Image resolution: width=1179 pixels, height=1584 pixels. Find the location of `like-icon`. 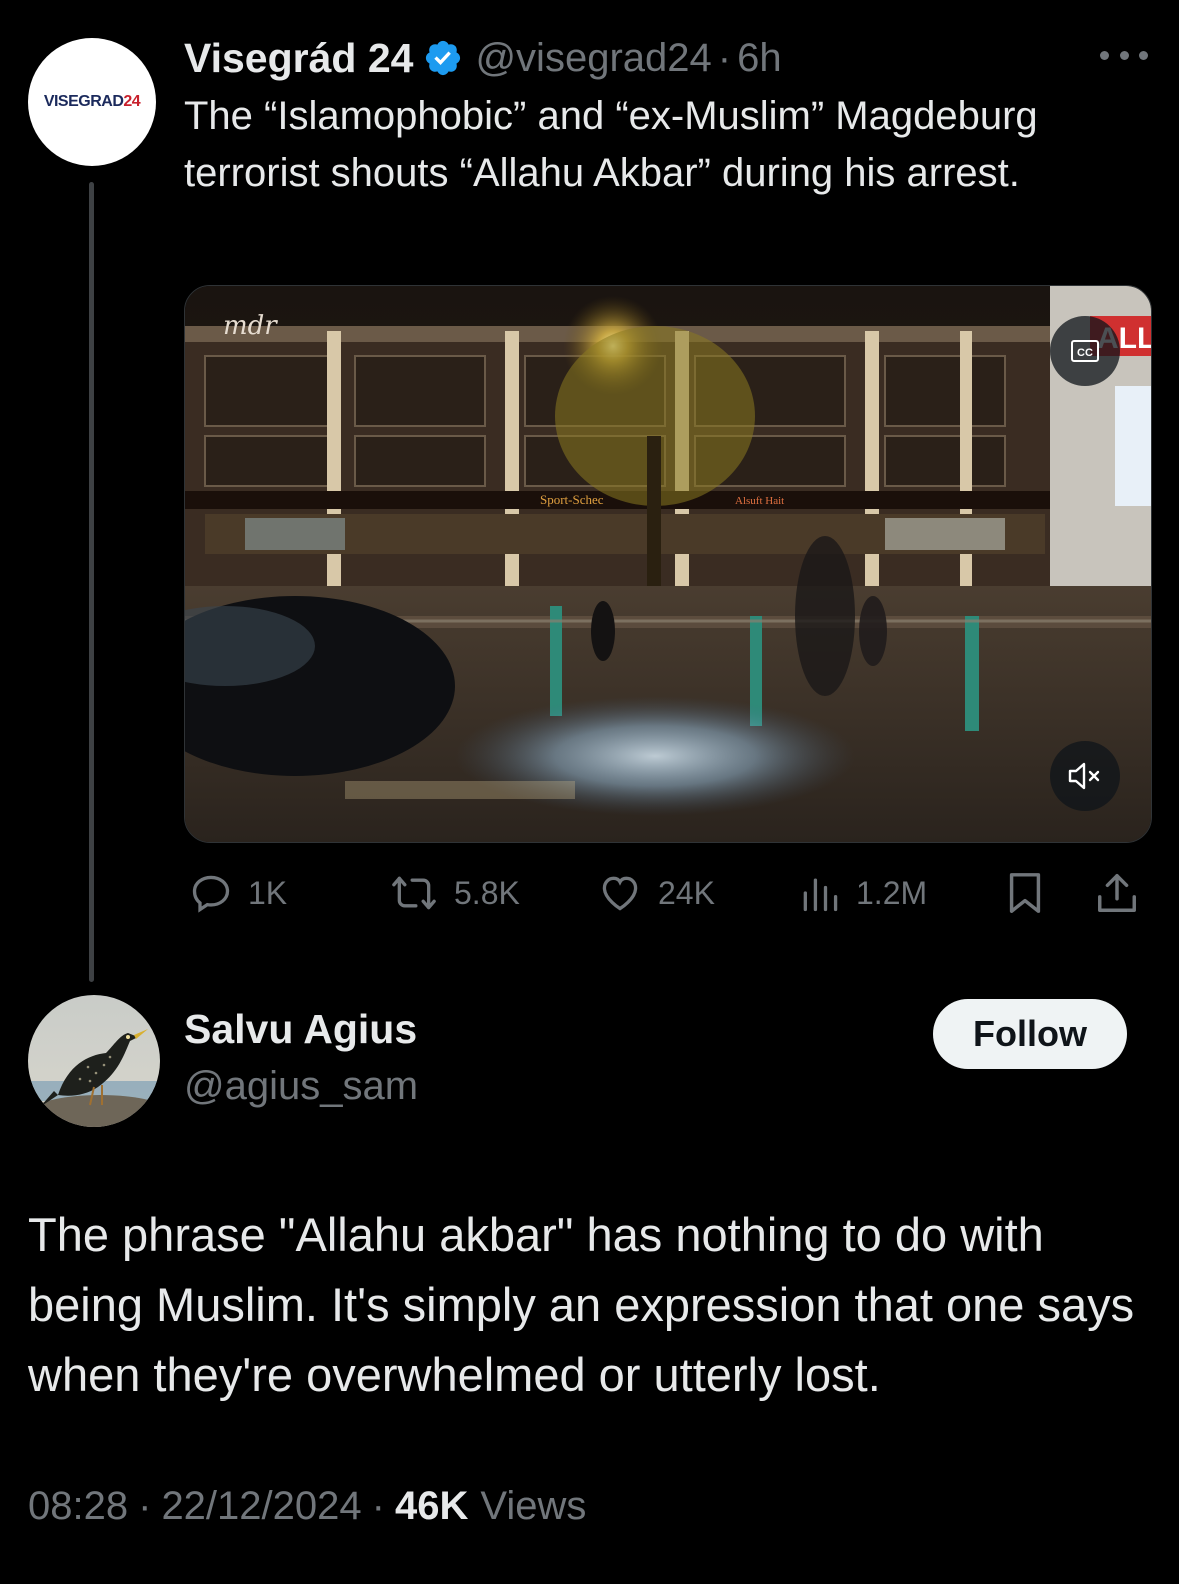

like-icon is located at coordinates (620, 893).